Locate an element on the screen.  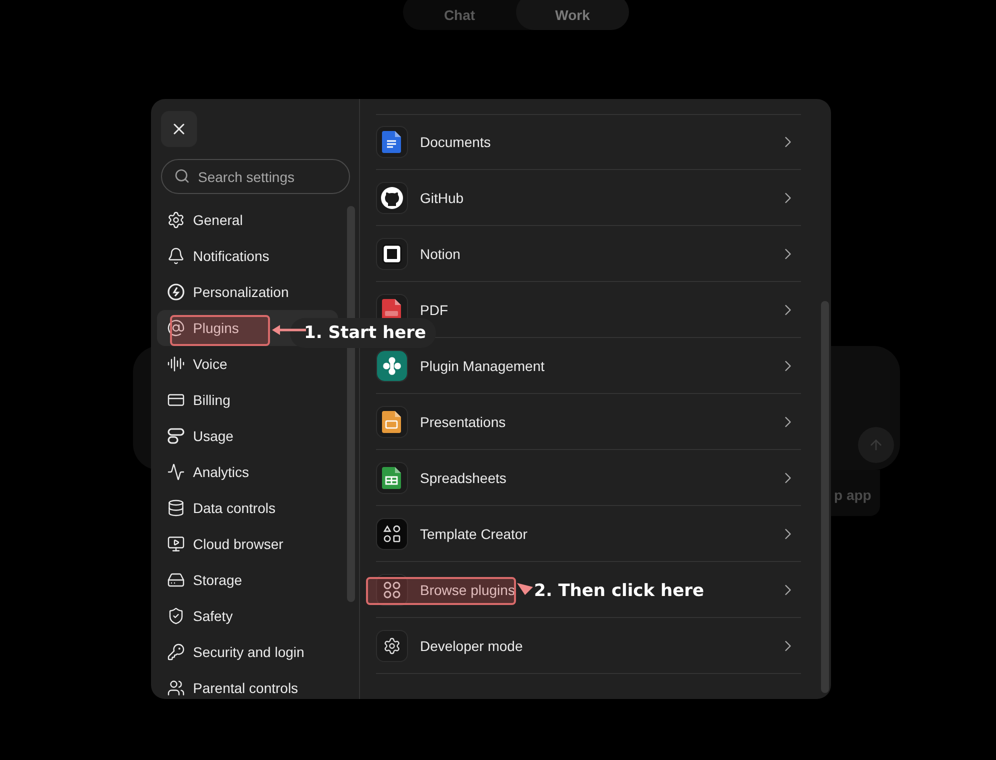
at-sign-icon is located at coordinates (176, 328).